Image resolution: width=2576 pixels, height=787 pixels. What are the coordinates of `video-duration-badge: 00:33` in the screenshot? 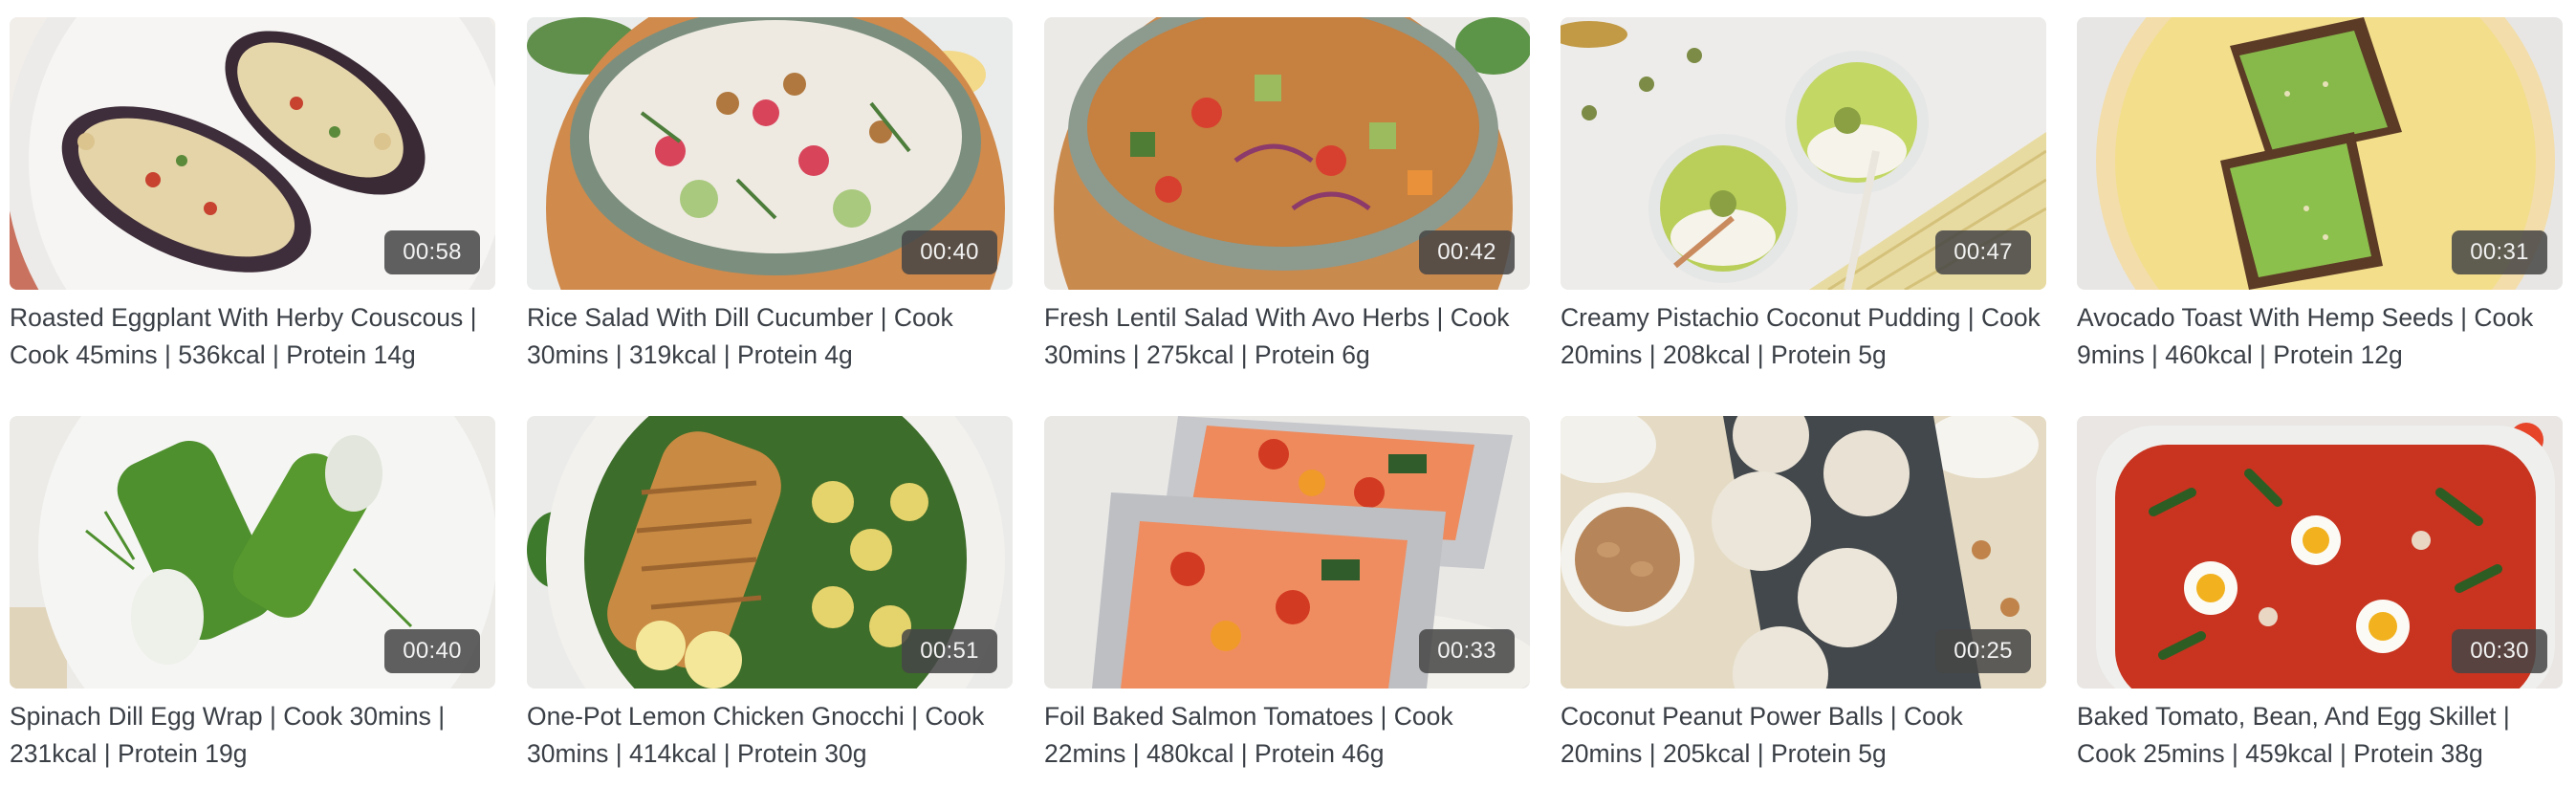 It's located at (1467, 651).